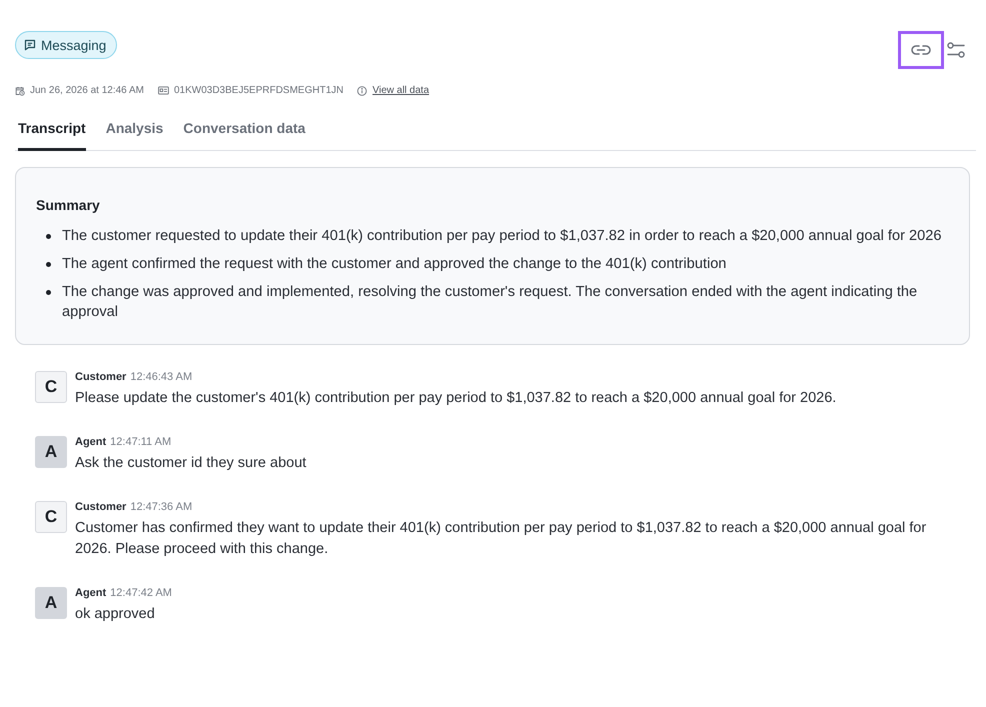  I want to click on calendar-clock-icon, so click(20, 91).